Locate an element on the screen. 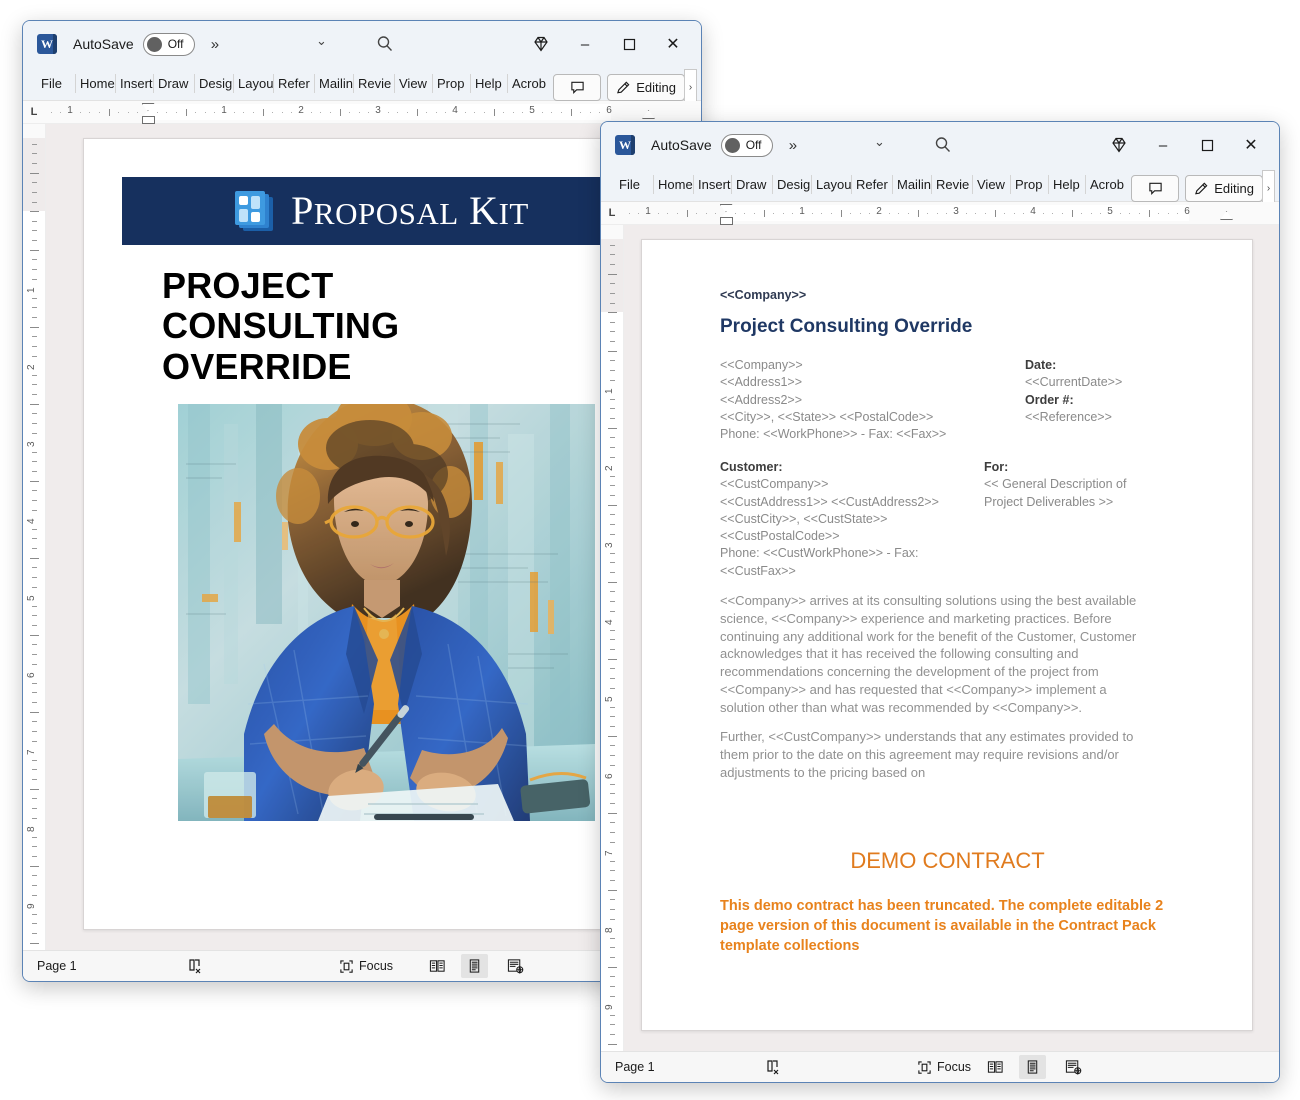  maximize-button is located at coordinates (629, 44).